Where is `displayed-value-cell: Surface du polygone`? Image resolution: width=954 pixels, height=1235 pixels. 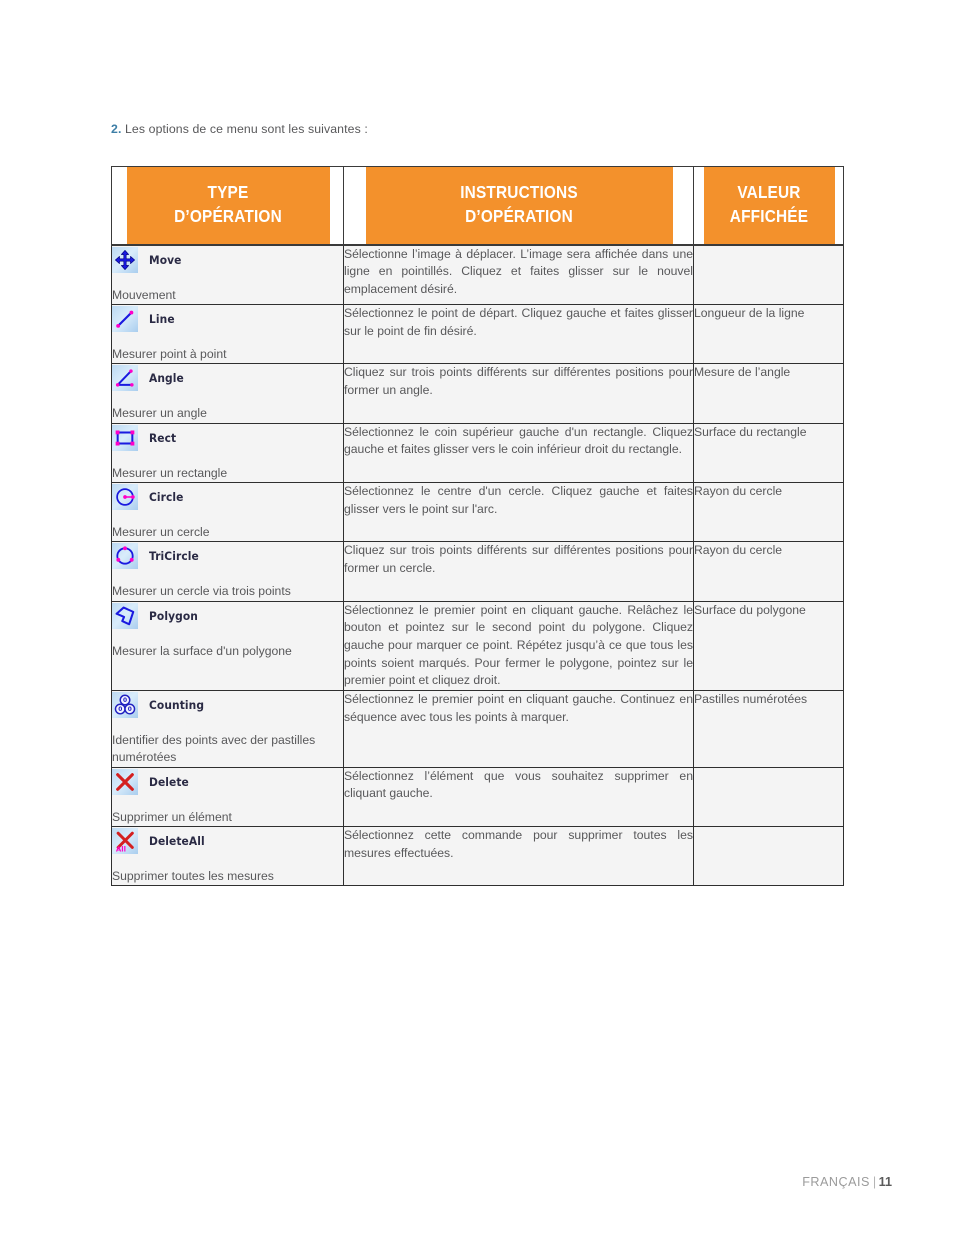 displayed-value-cell: Surface du polygone is located at coordinates (768, 646).